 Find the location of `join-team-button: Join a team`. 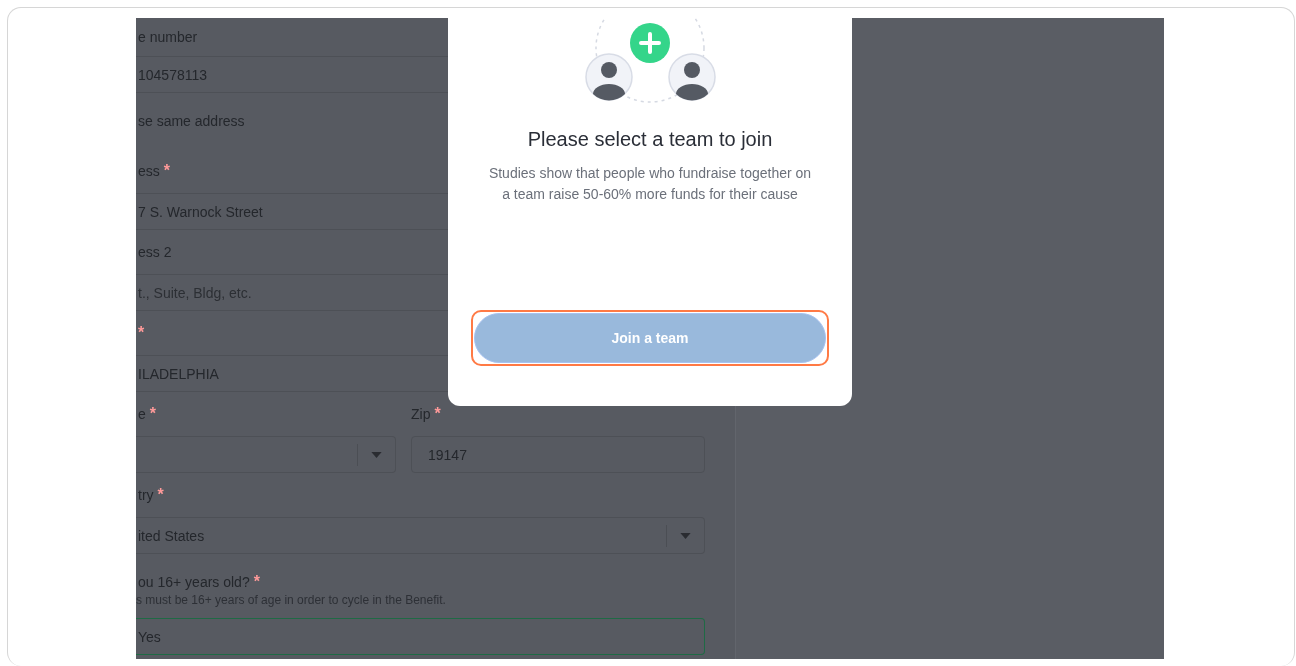

join-team-button: Join a team is located at coordinates (650, 338).